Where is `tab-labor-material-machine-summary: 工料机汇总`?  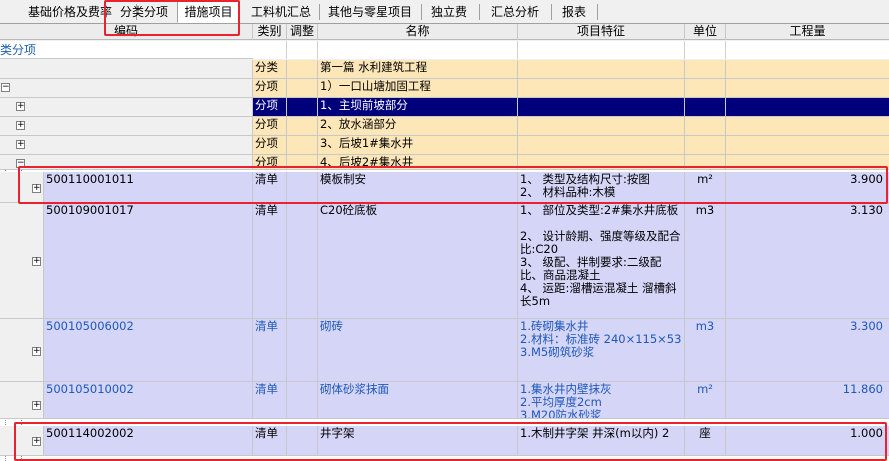 tab-labor-material-machine-summary: 工料机汇总 is located at coordinates (281, 12).